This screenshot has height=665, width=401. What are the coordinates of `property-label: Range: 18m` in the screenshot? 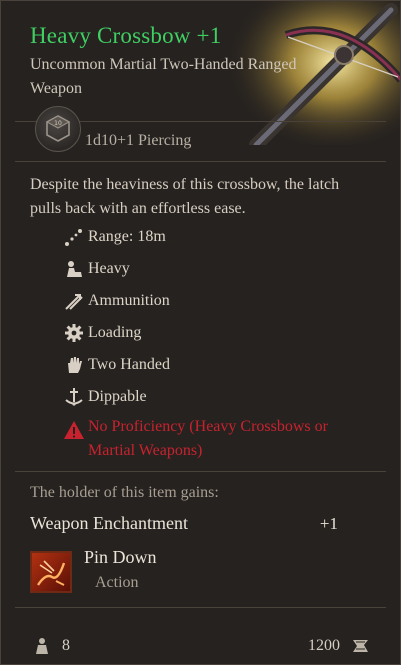 It's located at (127, 236).